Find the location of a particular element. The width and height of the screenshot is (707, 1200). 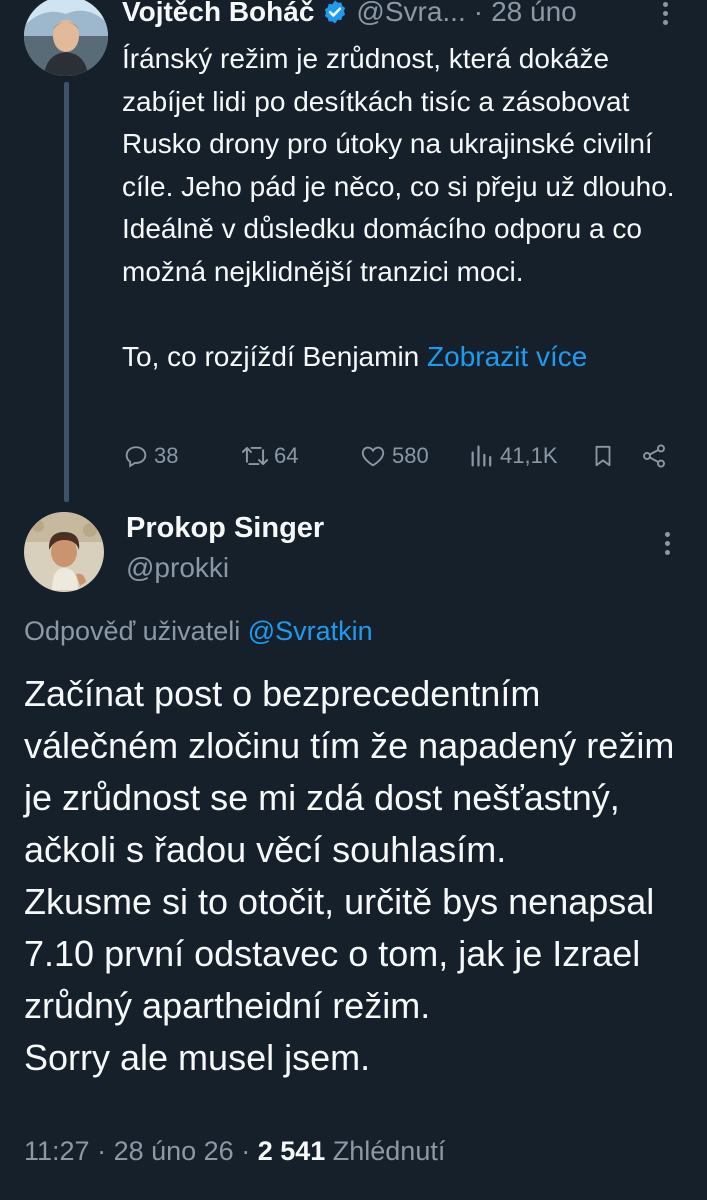

views-count: 2 541 is located at coordinates (291, 1151).